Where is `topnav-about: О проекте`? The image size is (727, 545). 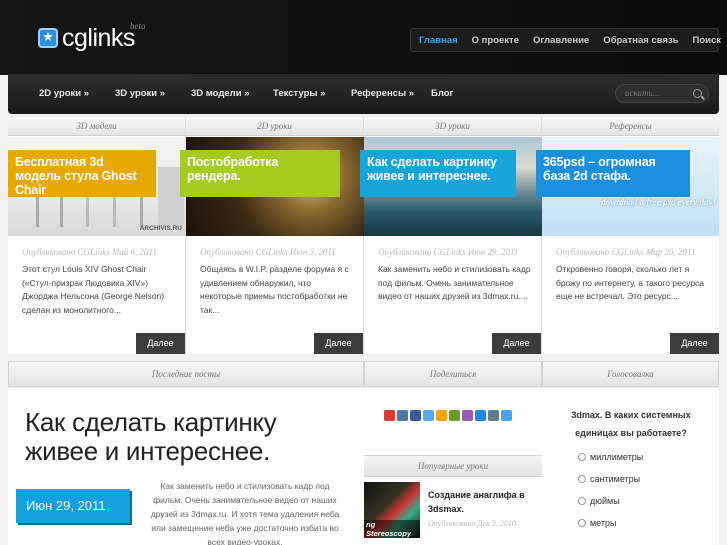 topnav-about: О проекте is located at coordinates (495, 40).